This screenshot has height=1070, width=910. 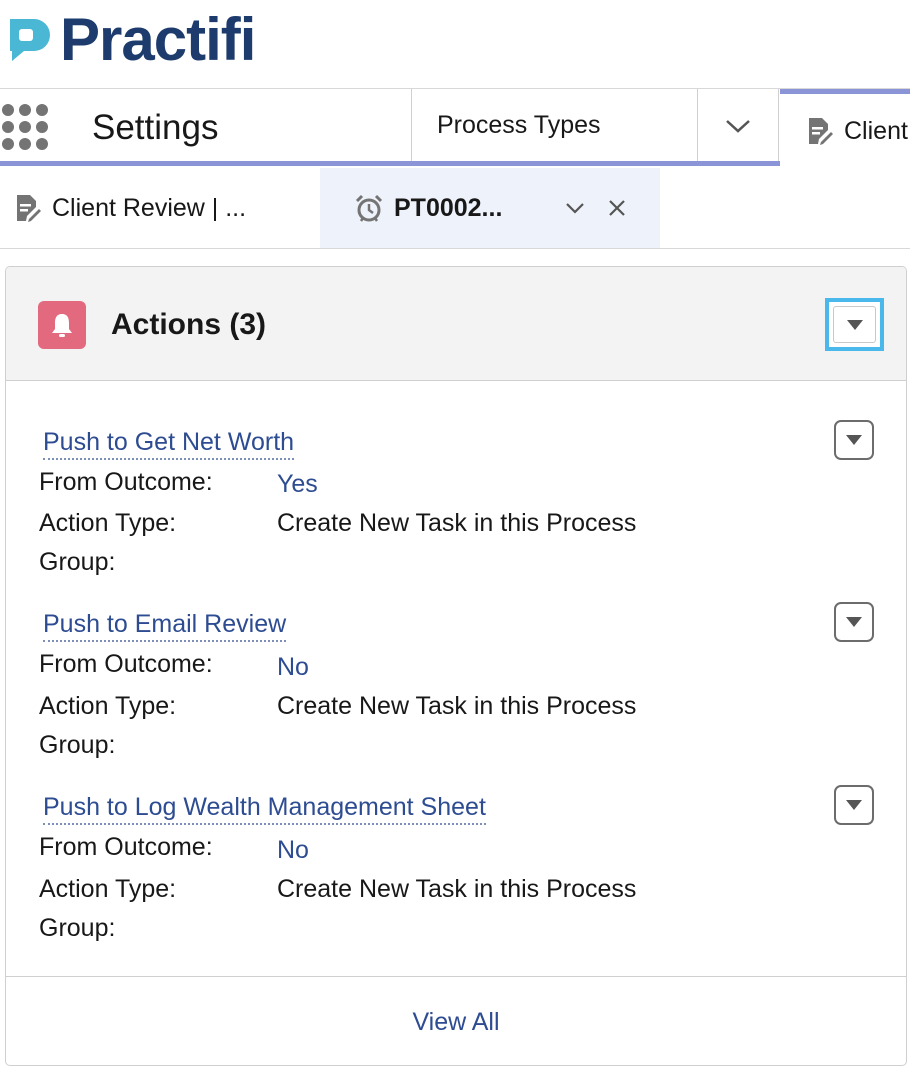 What do you see at coordinates (155, 127) in the screenshot?
I see `app-name: Settings` at bounding box center [155, 127].